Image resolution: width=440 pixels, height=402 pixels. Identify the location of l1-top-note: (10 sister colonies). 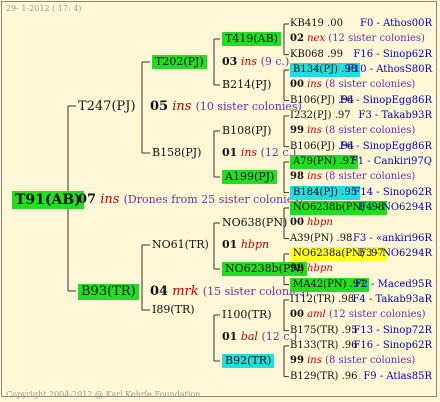
(248, 106).